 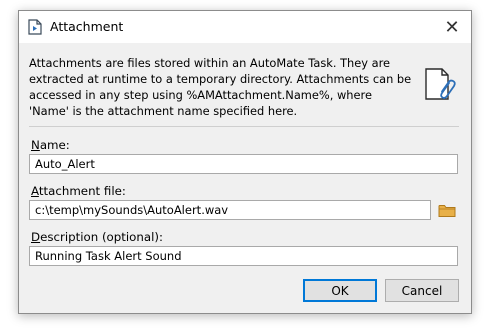 What do you see at coordinates (230, 210) in the screenshot?
I see `attachment-file-input: c:\temp\mySounds\AutoAlert.wav` at bounding box center [230, 210].